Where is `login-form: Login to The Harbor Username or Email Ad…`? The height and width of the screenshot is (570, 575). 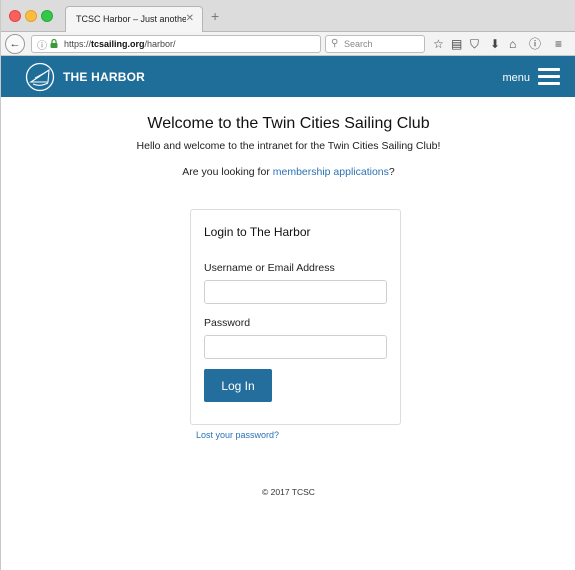
login-form: Login to The Harbor Username or Email Ad… is located at coordinates (295, 317).